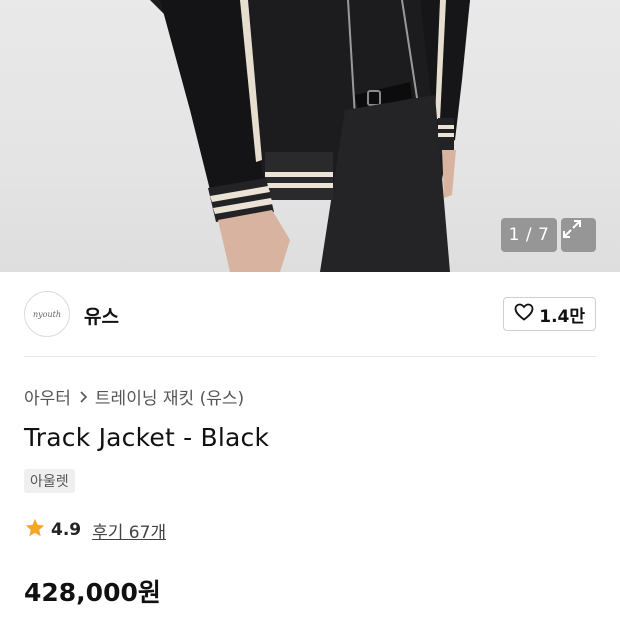 This screenshot has width=620, height=620. What do you see at coordinates (83, 397) in the screenshot?
I see `chevron-right-icon` at bounding box center [83, 397].